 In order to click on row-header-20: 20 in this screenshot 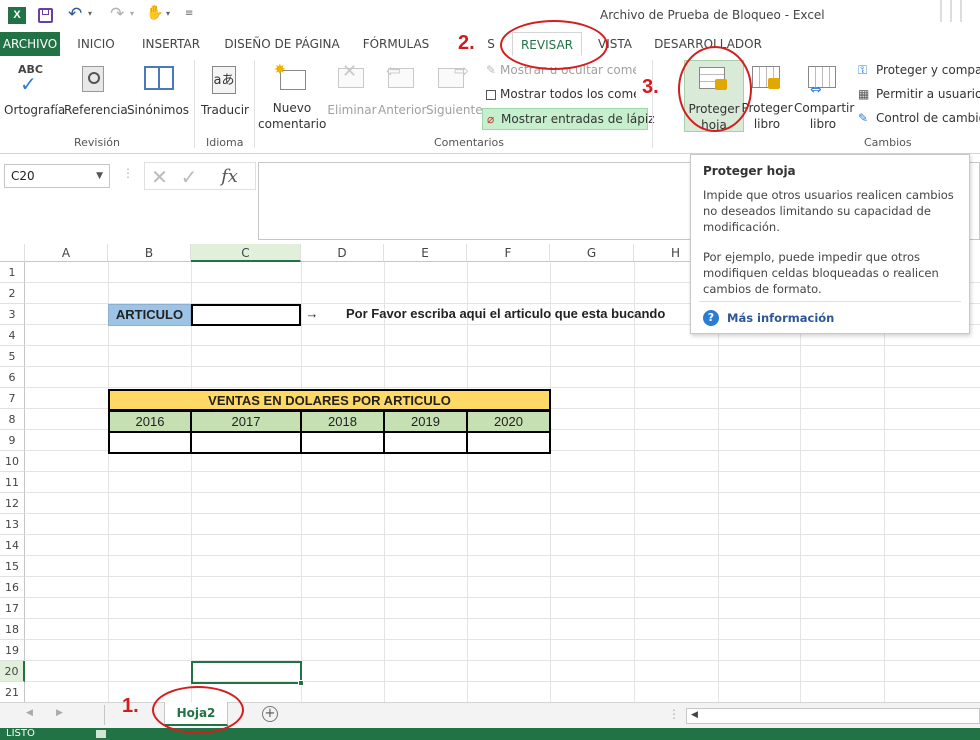, I will do `click(12, 671)`.